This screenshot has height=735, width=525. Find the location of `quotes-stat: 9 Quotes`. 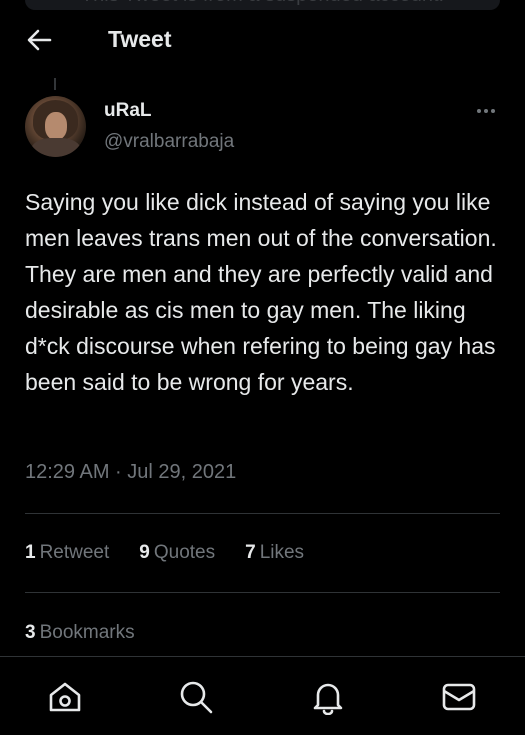

quotes-stat: 9 Quotes is located at coordinates (177, 553).